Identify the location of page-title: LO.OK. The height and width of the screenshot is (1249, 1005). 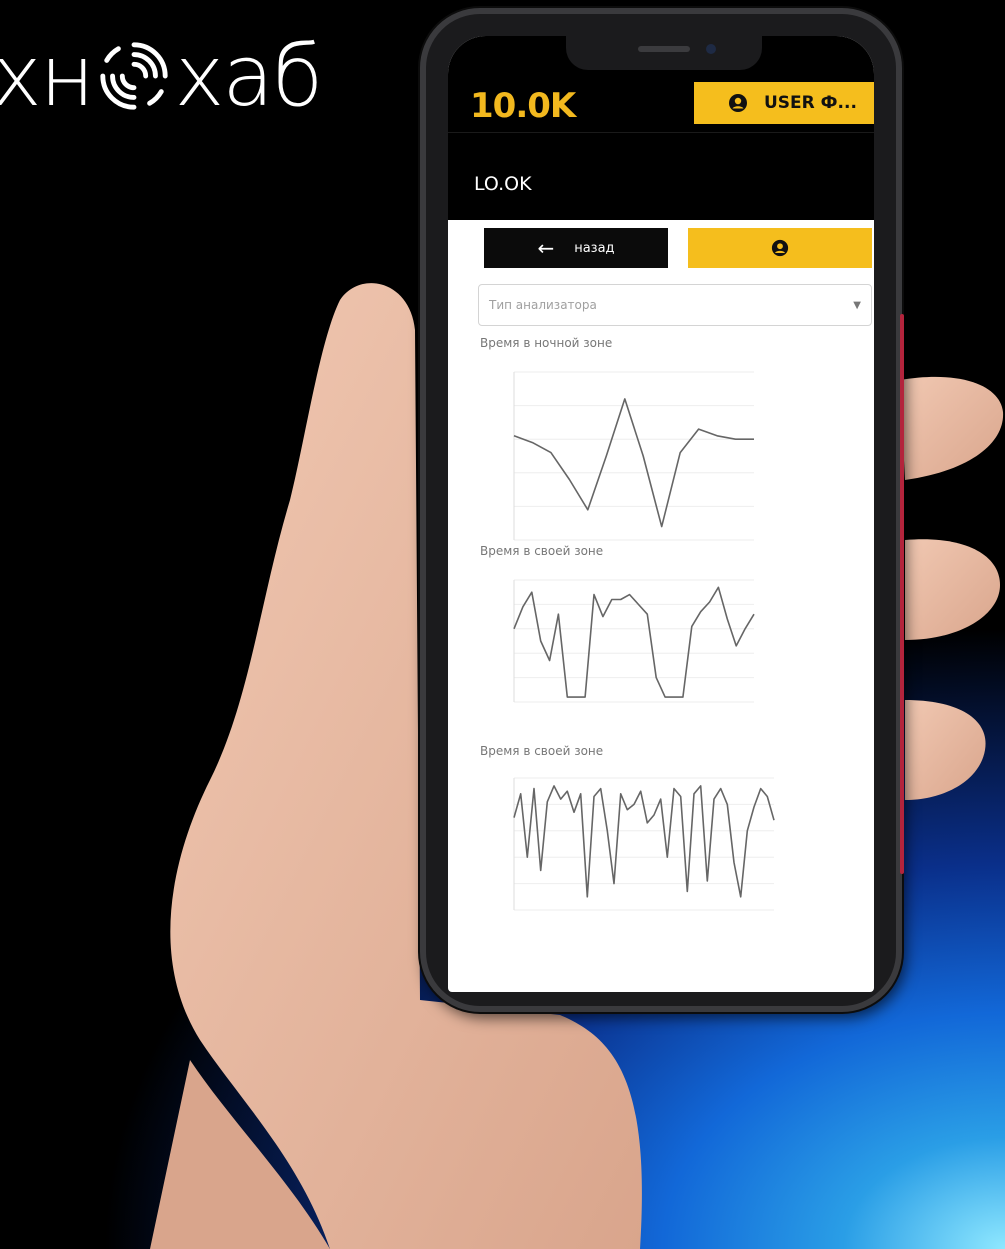
(503, 184).